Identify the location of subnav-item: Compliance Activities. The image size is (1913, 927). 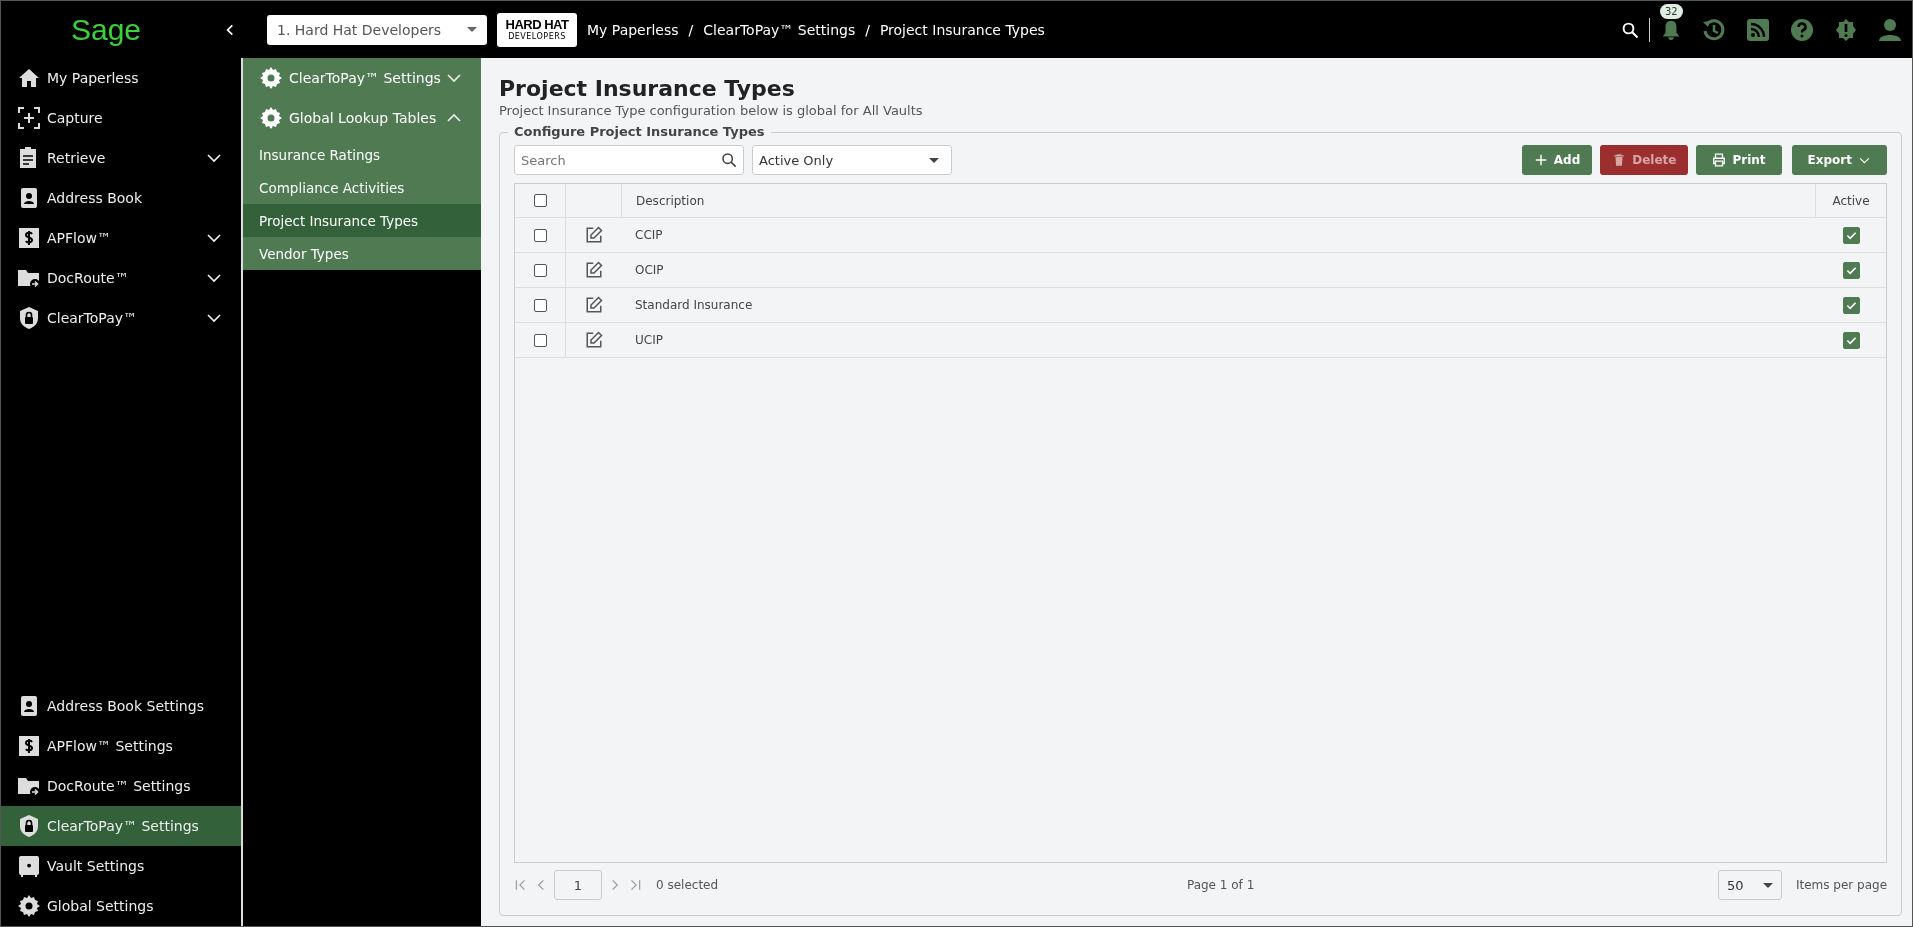
(362, 187).